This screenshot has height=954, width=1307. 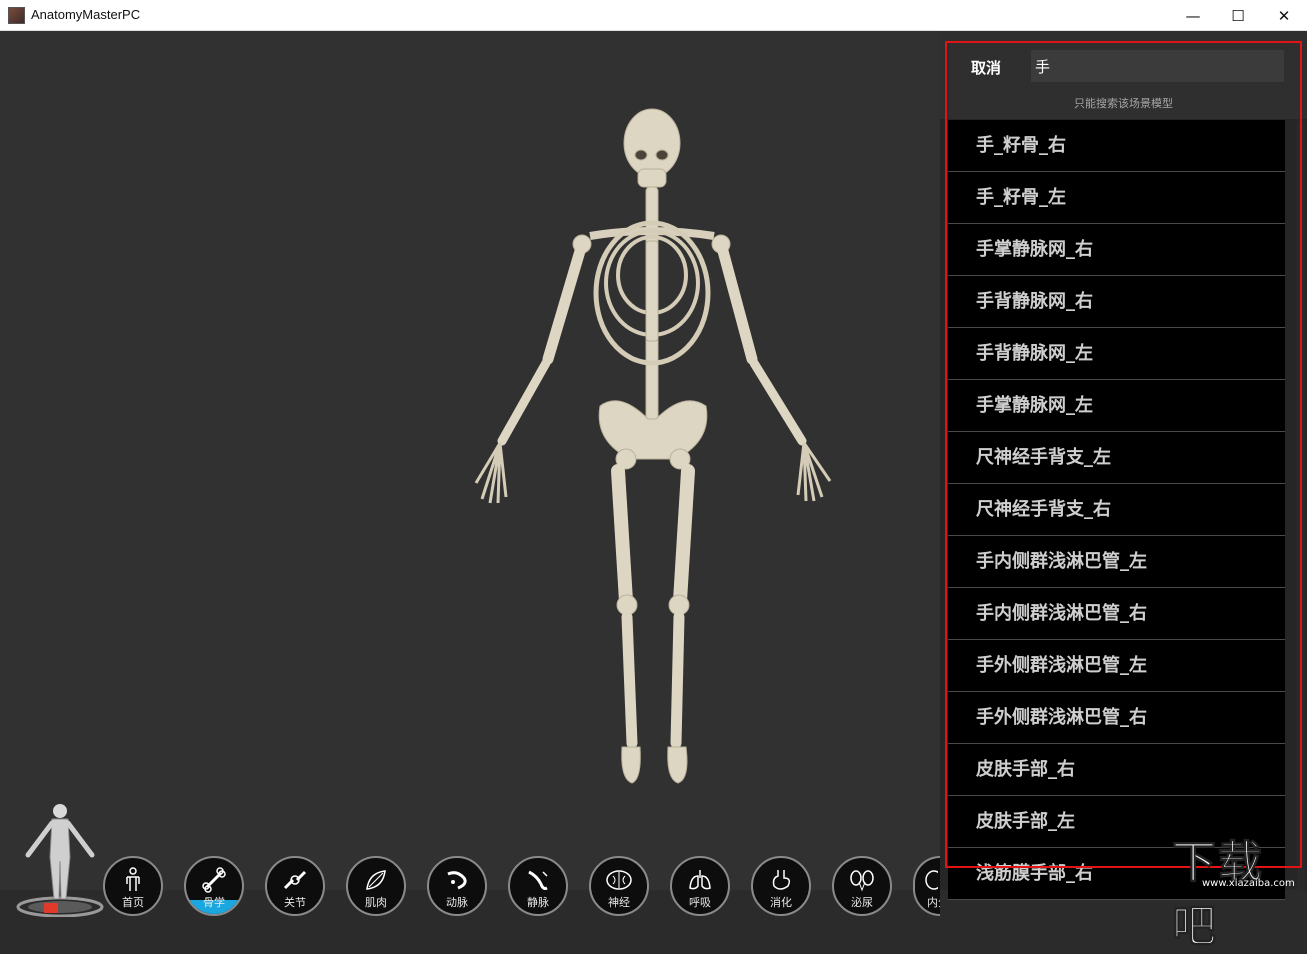 What do you see at coordinates (619, 886) in the screenshot?
I see `nav-nerves-button: 神经` at bounding box center [619, 886].